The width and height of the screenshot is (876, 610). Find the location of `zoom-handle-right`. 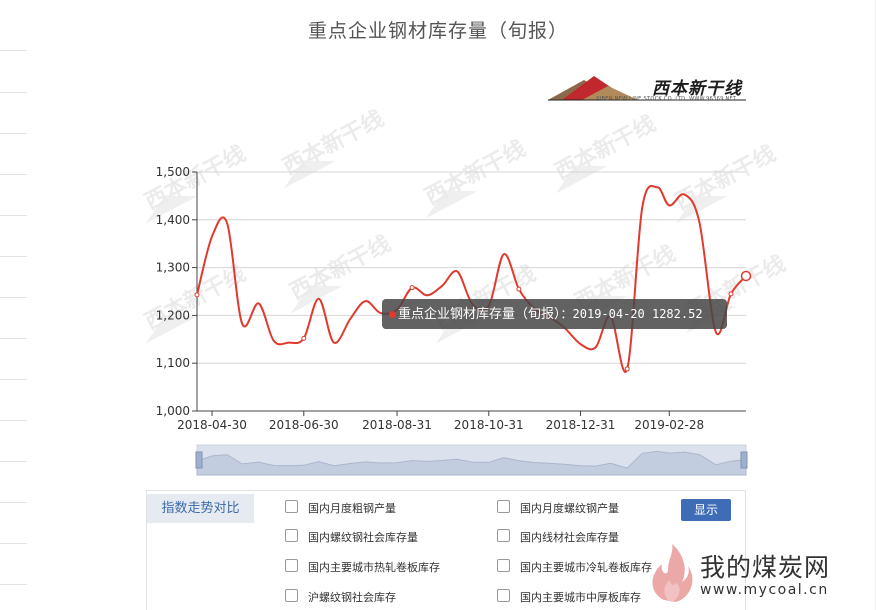

zoom-handle-right is located at coordinates (744, 460).